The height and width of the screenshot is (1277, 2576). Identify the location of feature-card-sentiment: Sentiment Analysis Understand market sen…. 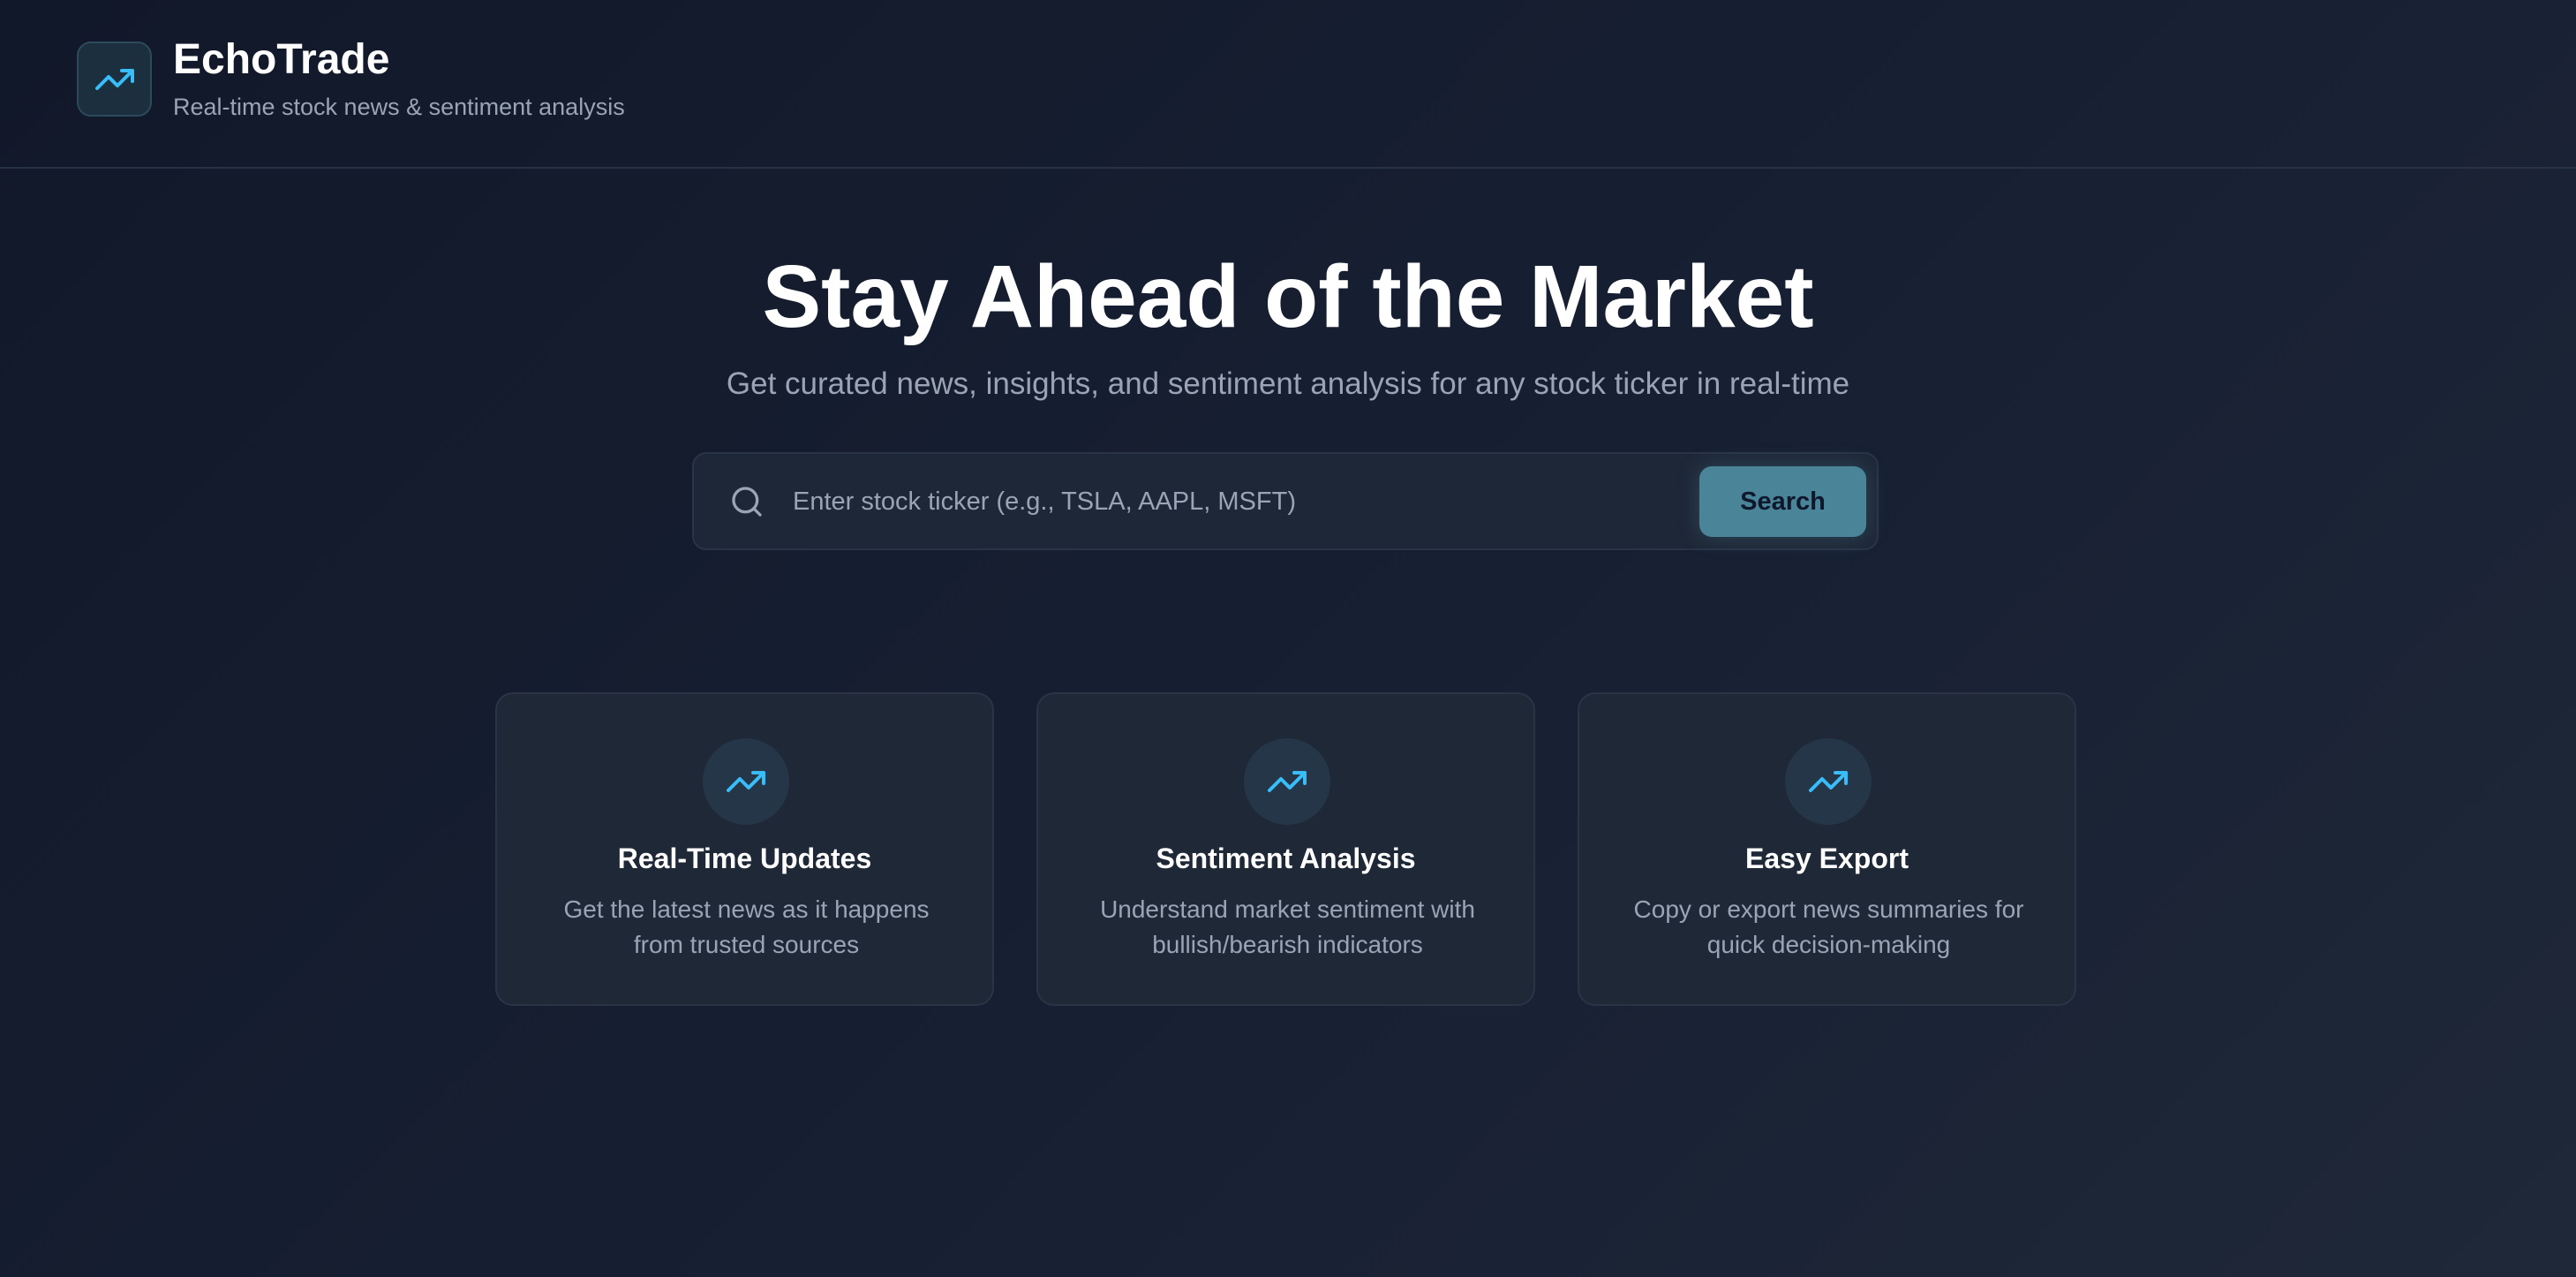
(1286, 849).